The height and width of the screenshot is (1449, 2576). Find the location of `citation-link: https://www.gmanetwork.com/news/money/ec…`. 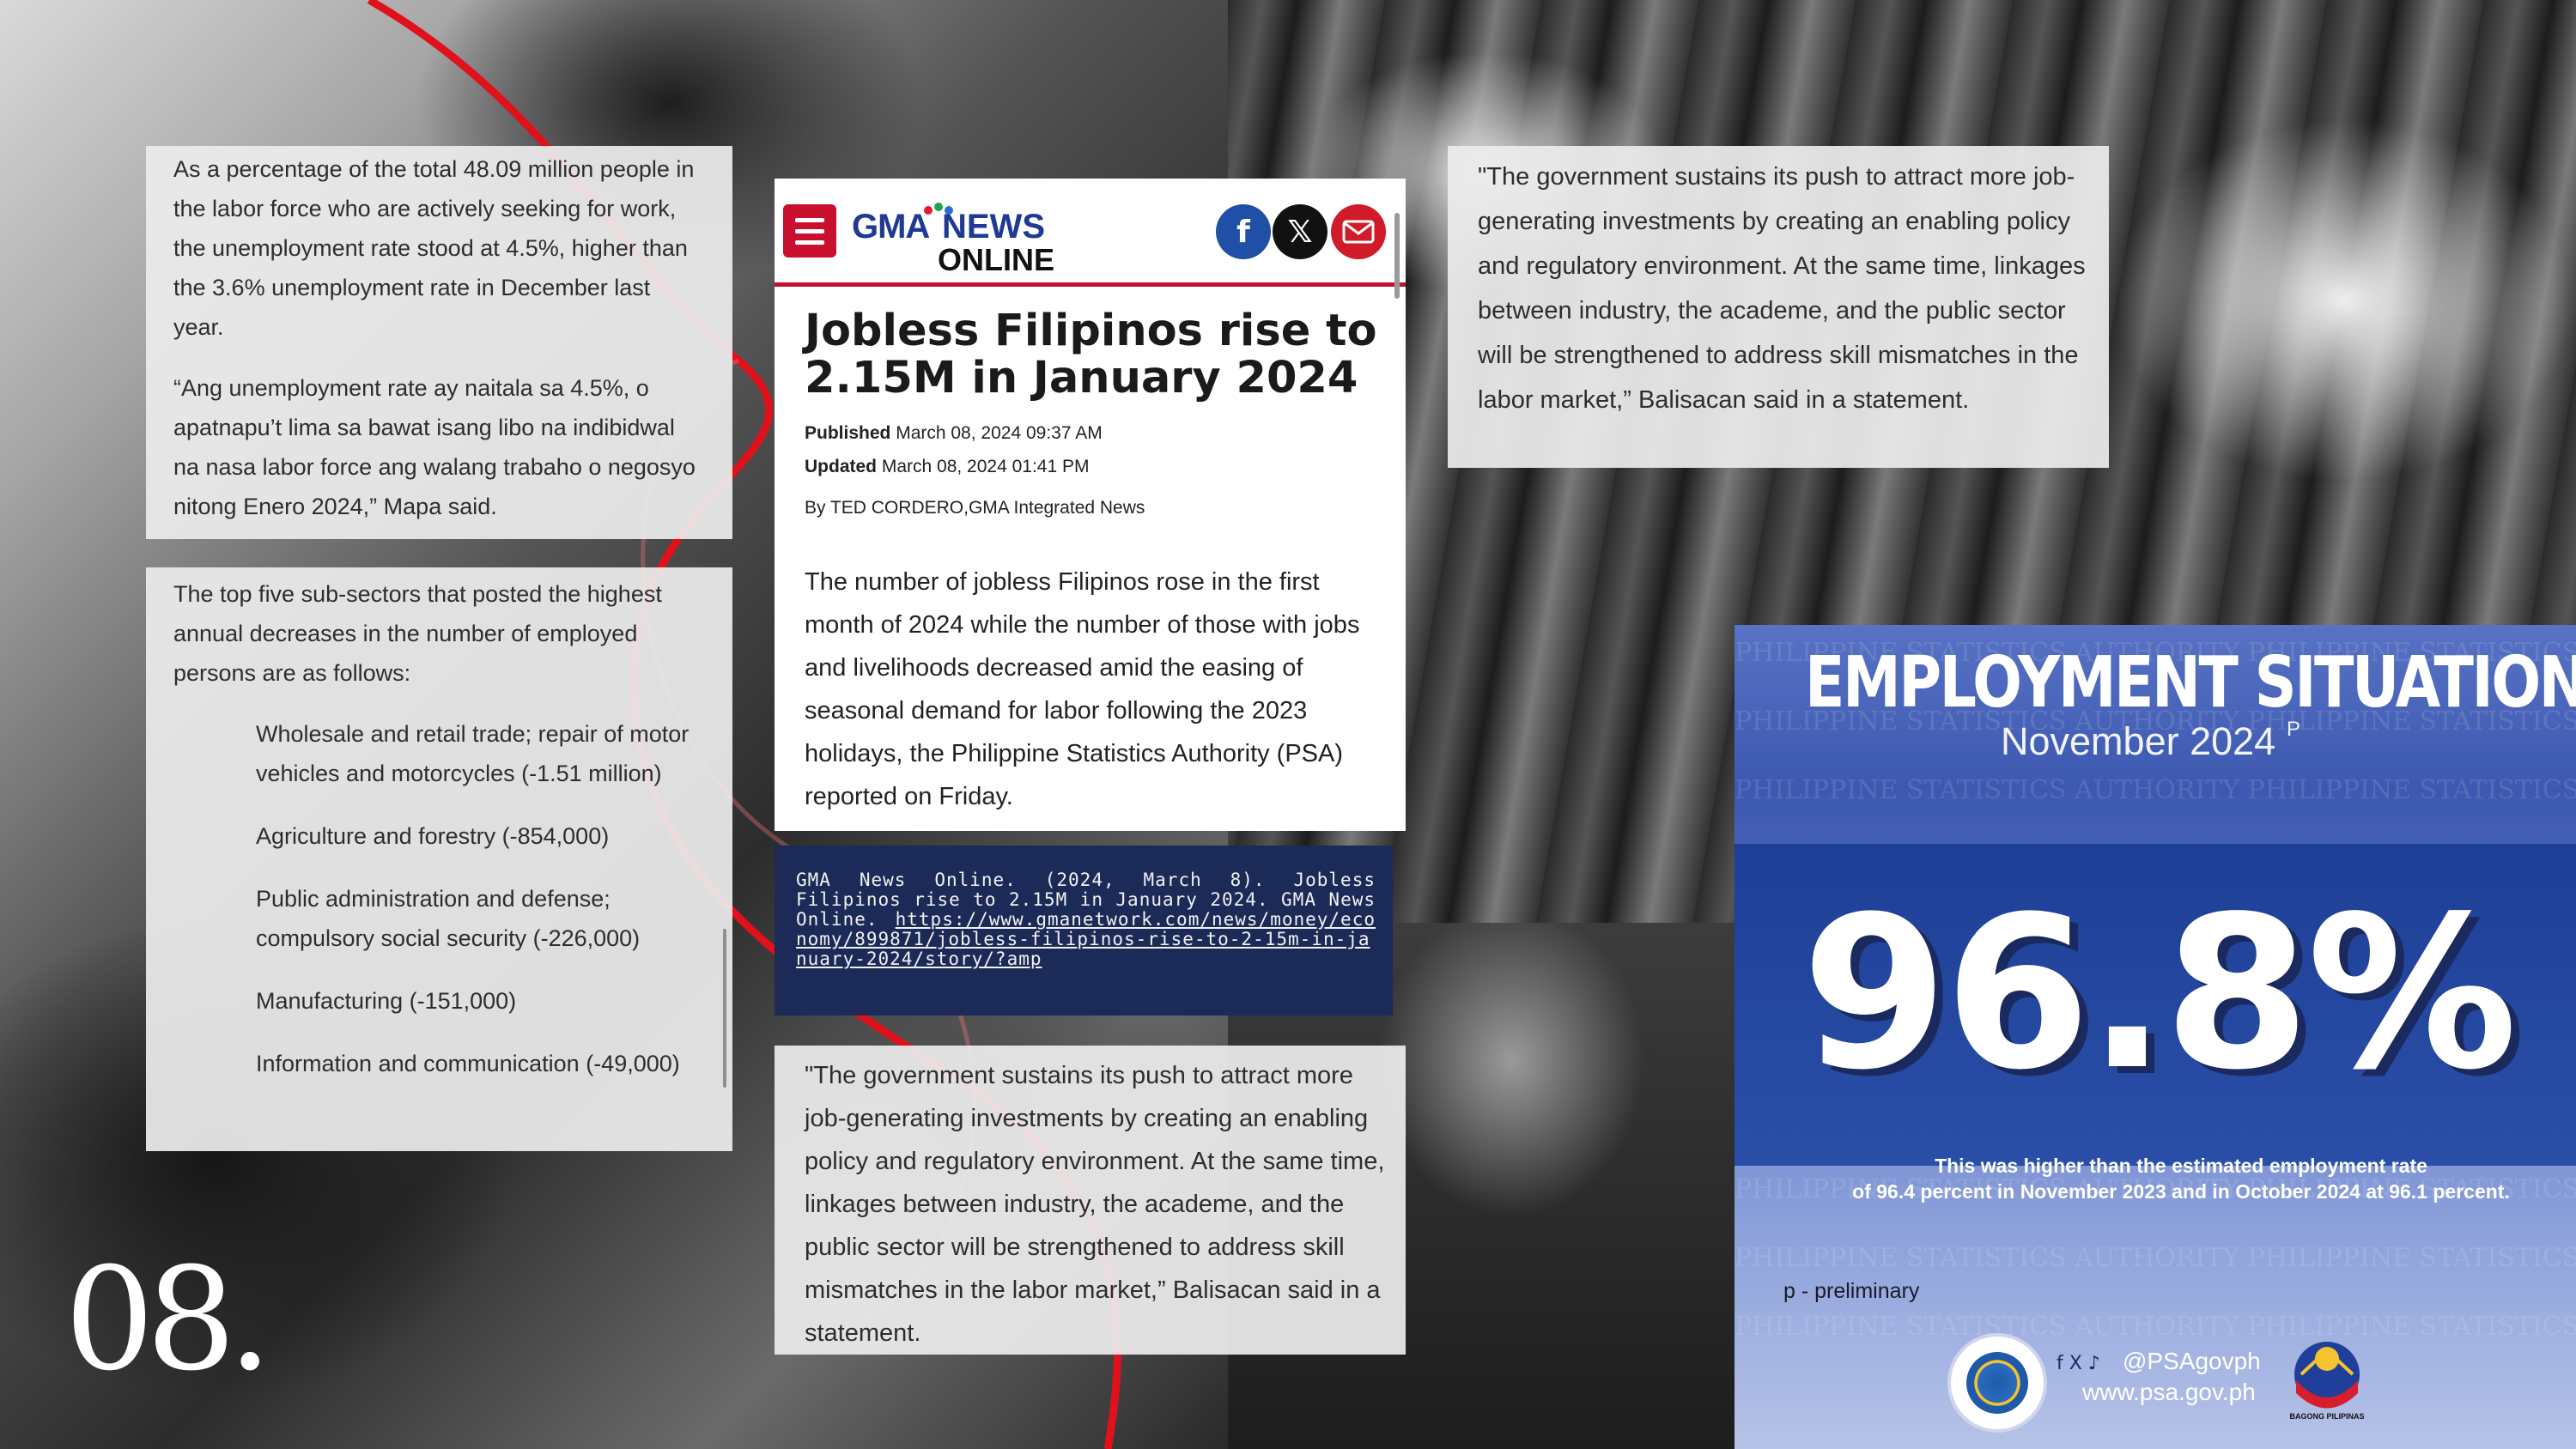

citation-link: https://www.gmanetwork.com/news/money/ec… is located at coordinates (1086, 939).